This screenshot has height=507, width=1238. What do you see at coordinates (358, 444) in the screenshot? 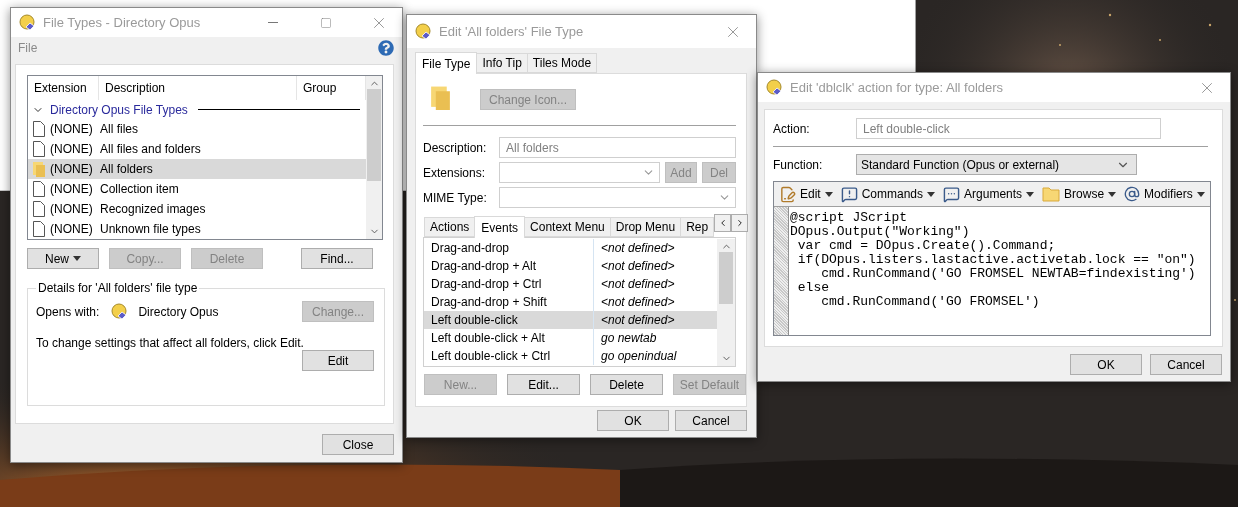
I see `close-button: Close` at bounding box center [358, 444].